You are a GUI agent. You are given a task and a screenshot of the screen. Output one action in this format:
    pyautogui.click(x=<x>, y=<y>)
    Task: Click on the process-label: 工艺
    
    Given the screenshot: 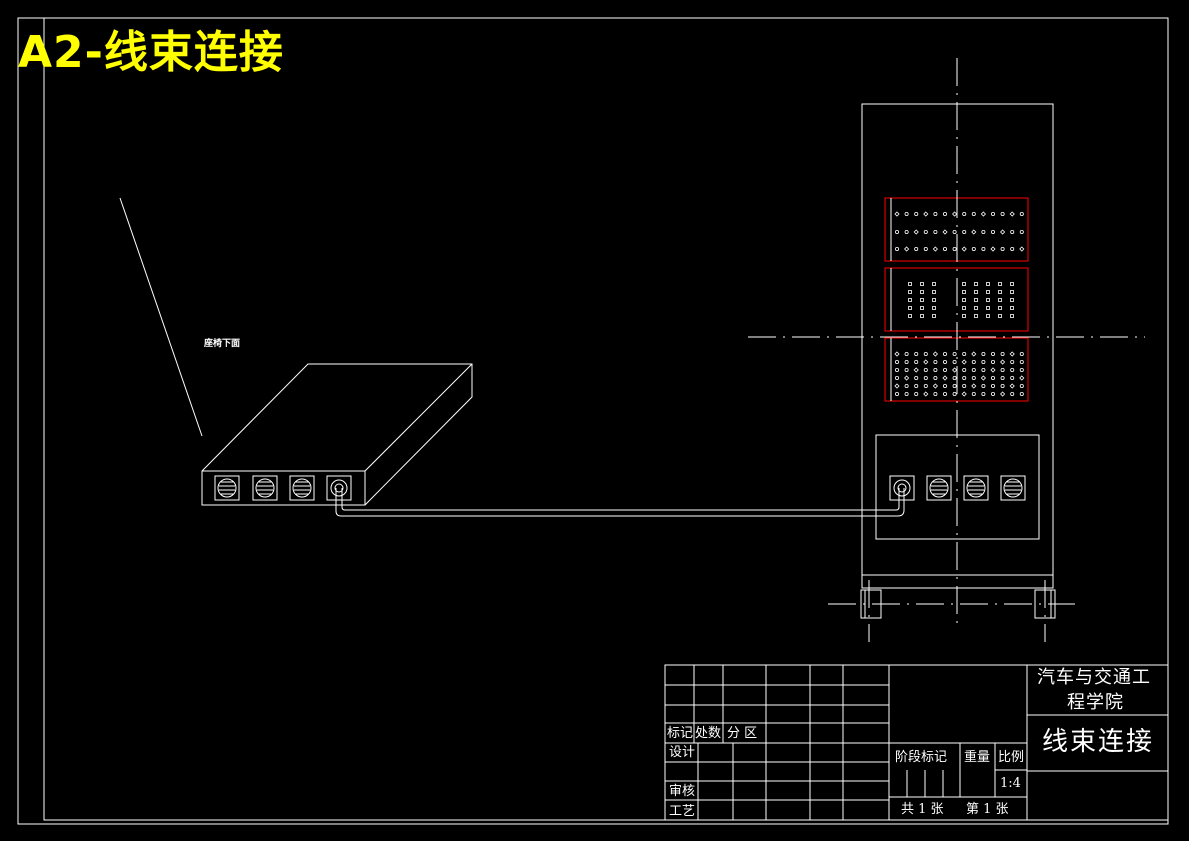 What is the action you would take?
    pyautogui.click(x=682, y=811)
    